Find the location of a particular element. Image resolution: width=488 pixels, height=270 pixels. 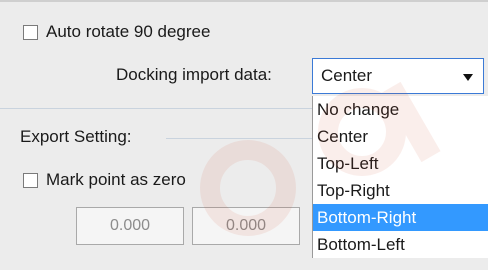

dropdown-option-top-left: Top-Left is located at coordinates (400, 163).